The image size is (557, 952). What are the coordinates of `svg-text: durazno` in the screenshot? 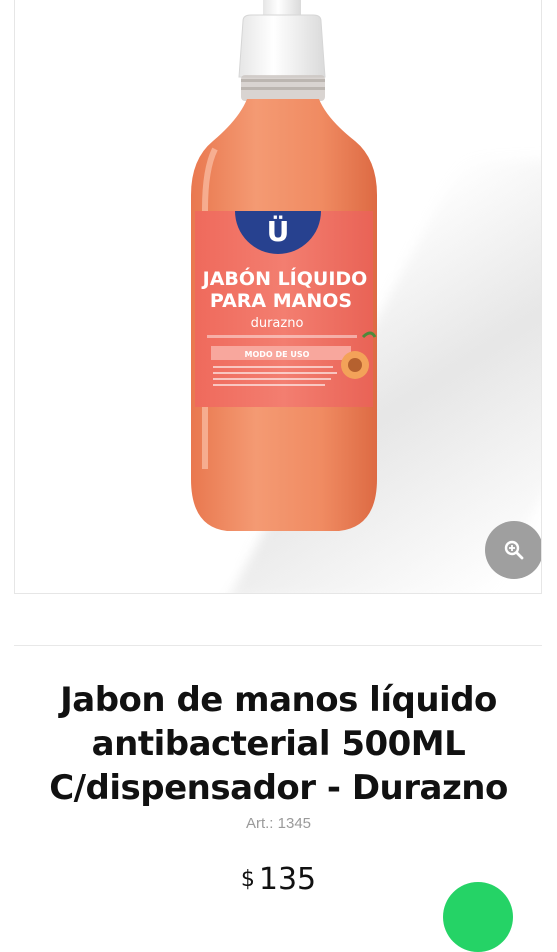 It's located at (277, 323).